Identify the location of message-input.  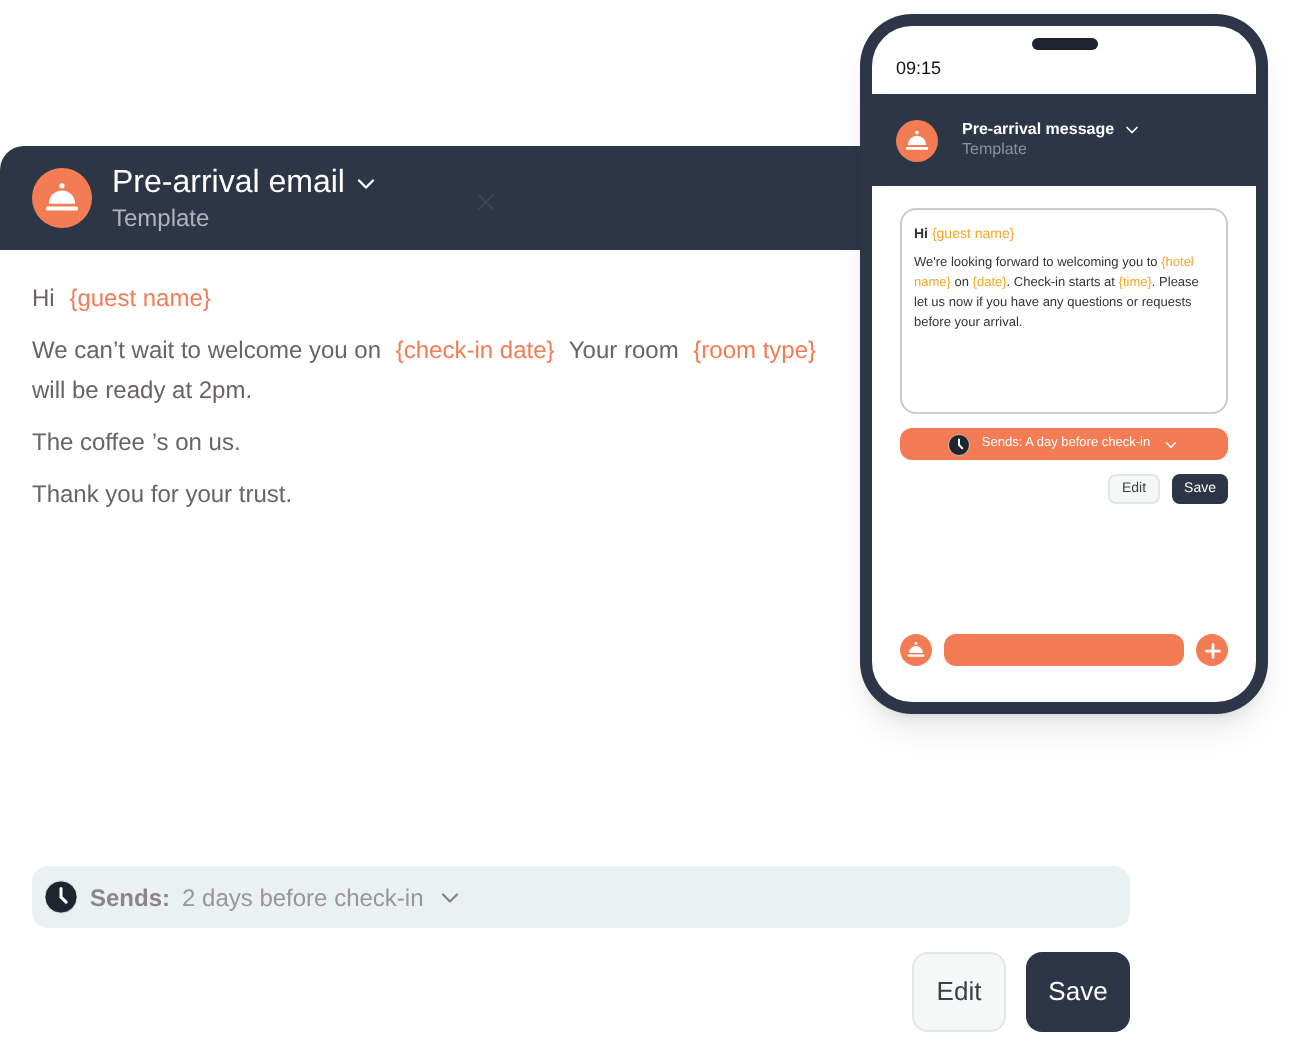
(1064, 650).